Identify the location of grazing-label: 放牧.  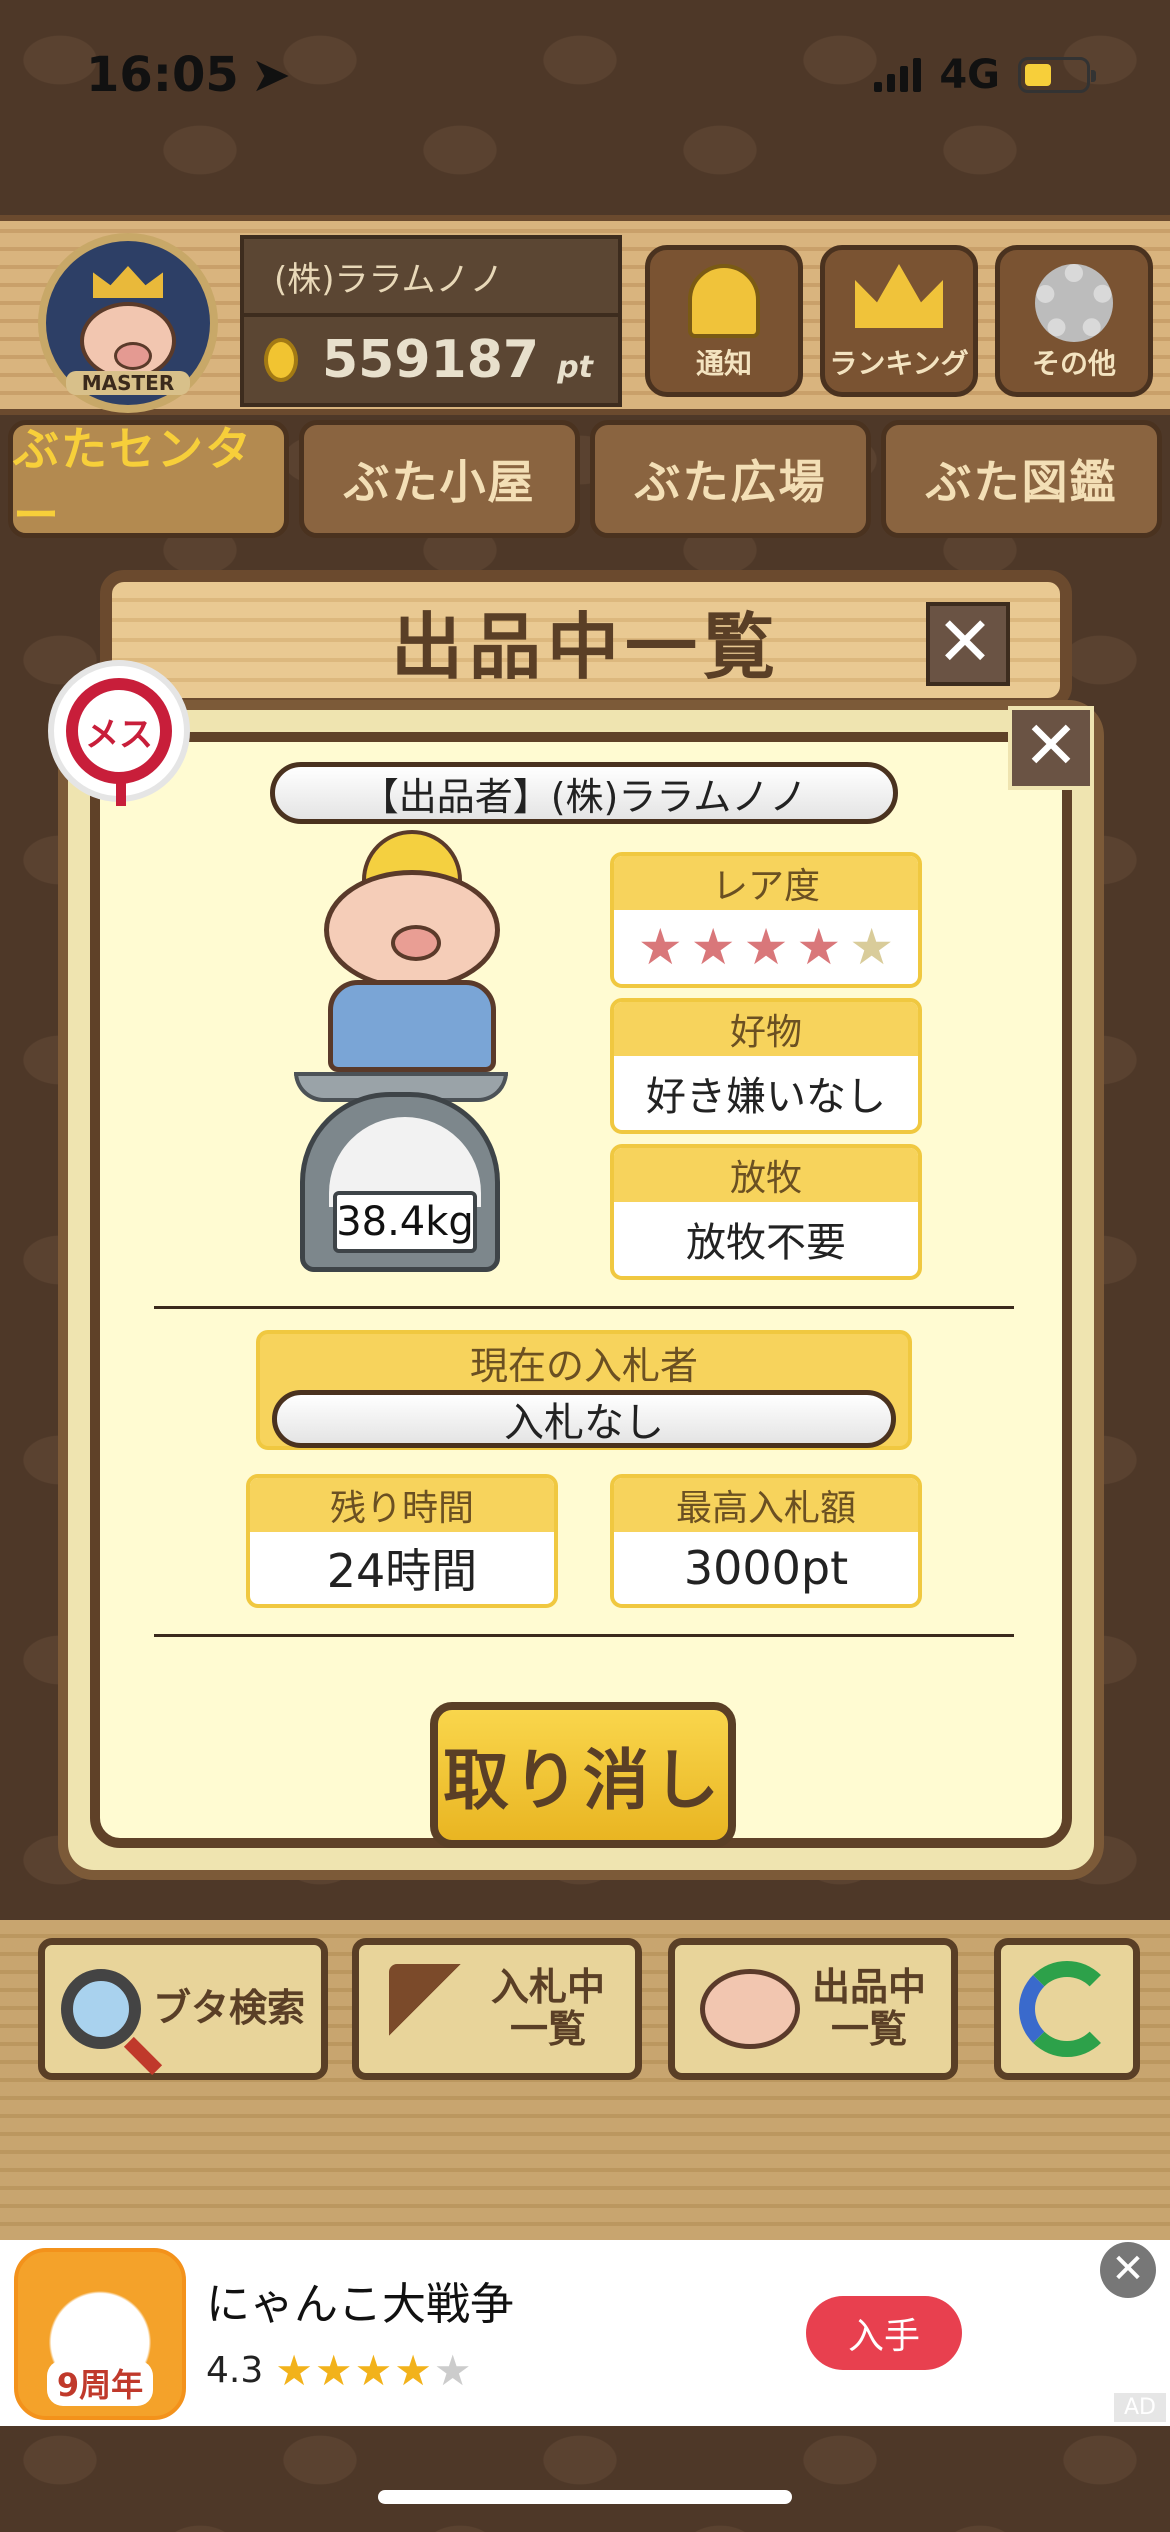
(766, 1175).